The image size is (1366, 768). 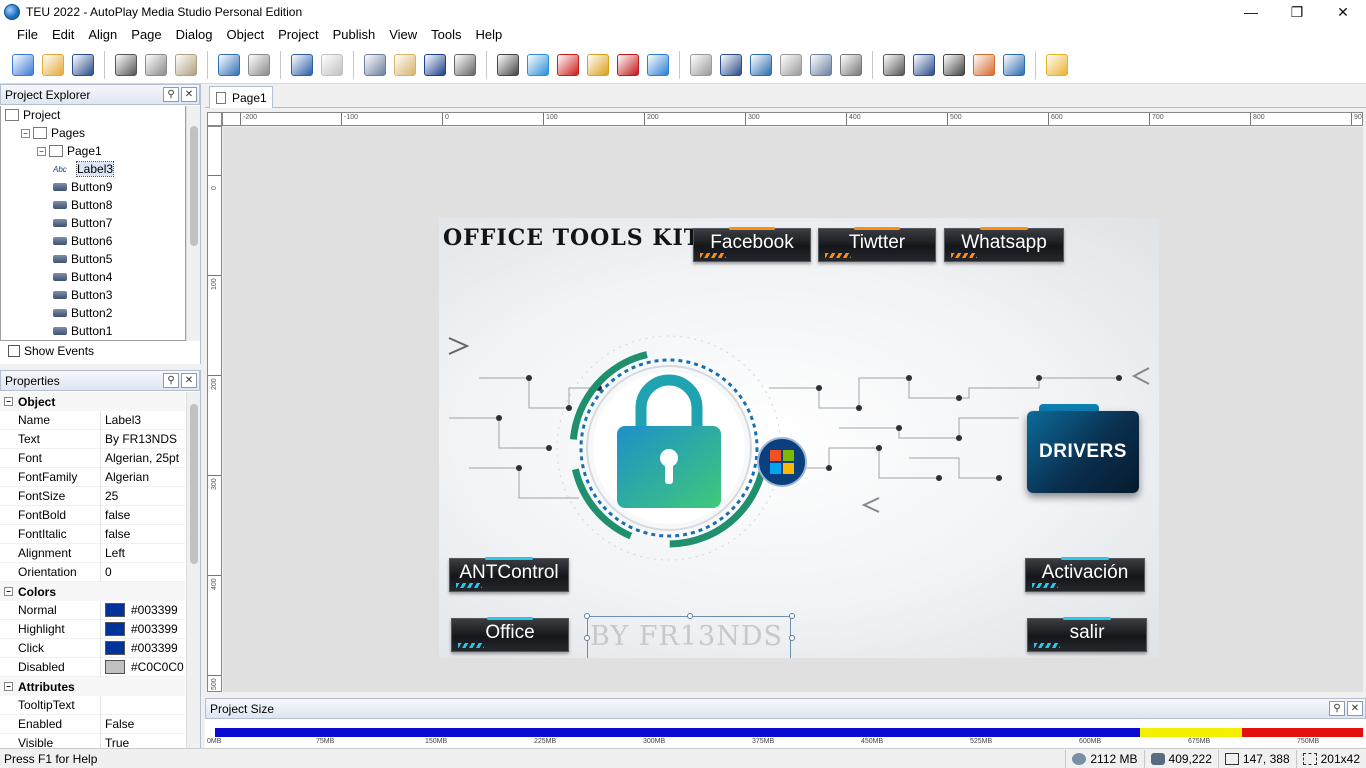 I want to click on grid-object-button, so click(x=924, y=65).